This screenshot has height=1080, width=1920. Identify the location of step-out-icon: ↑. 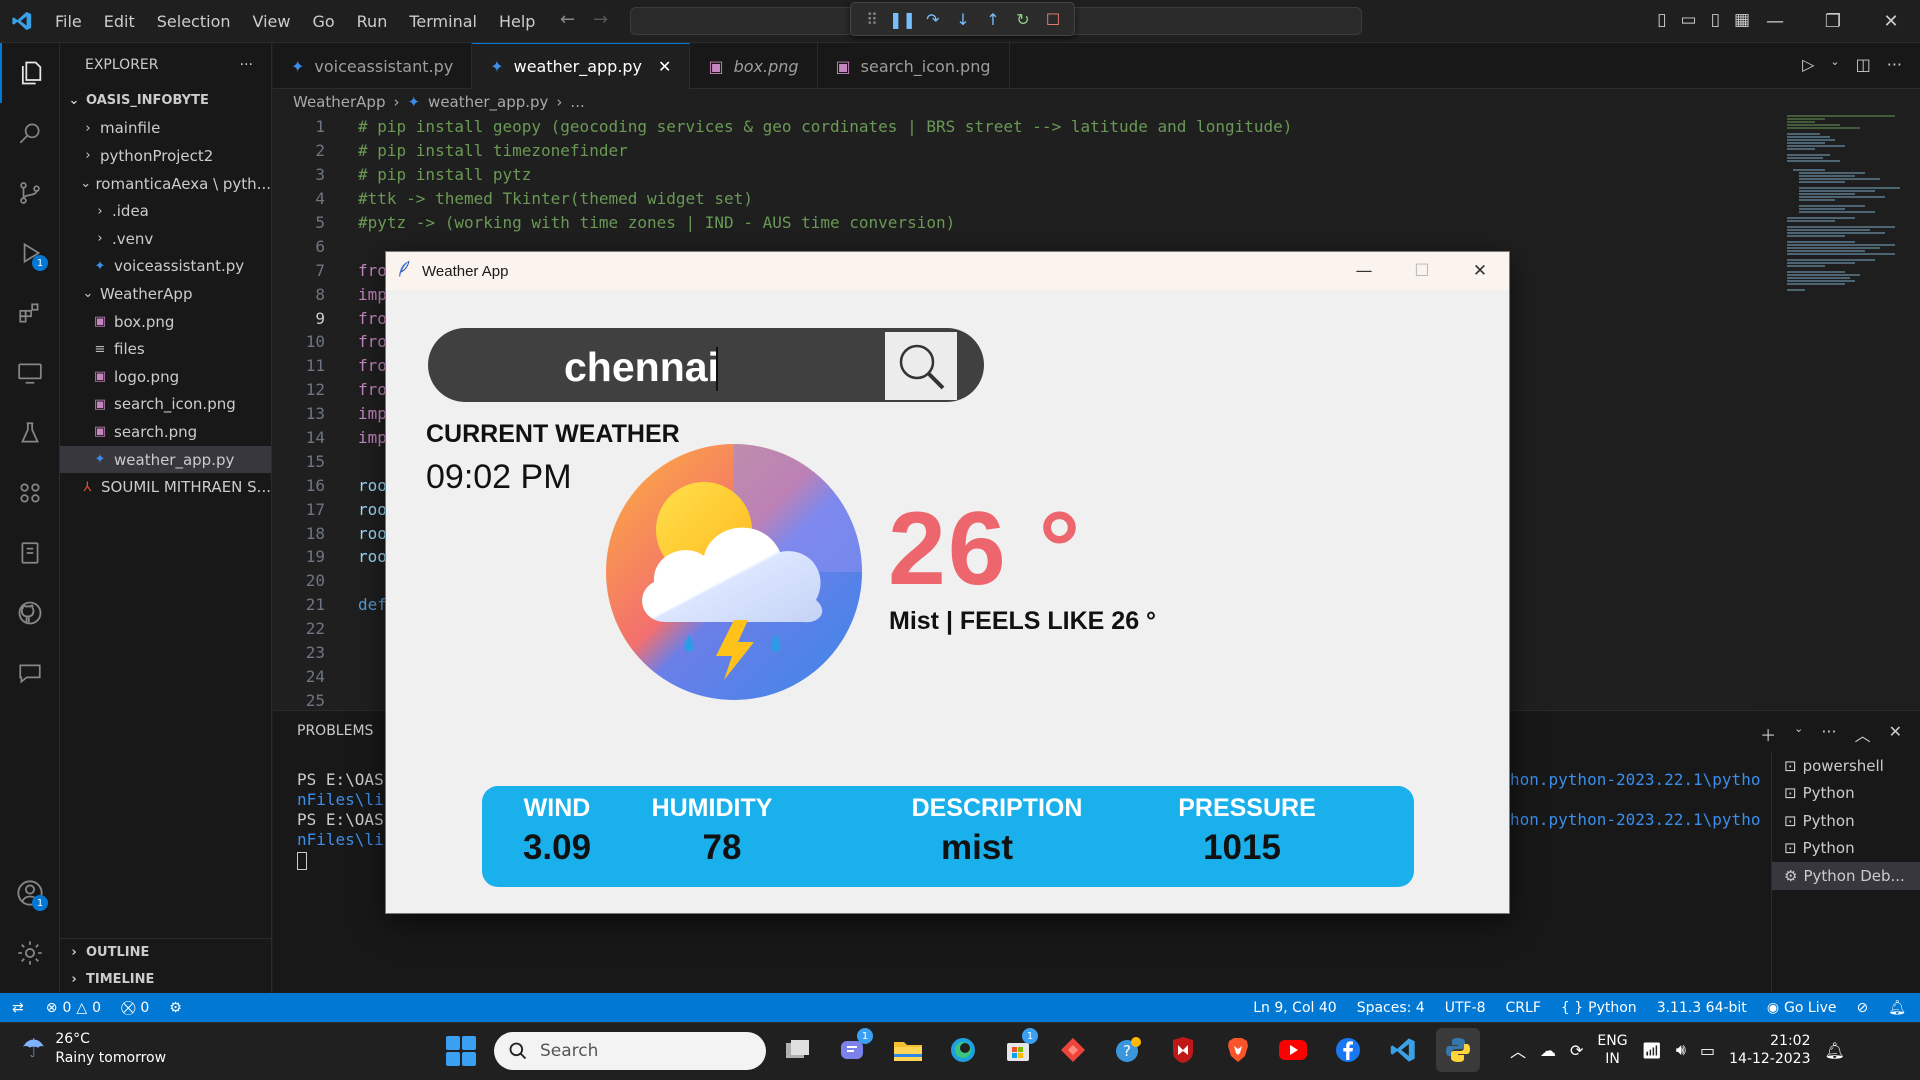
(993, 19).